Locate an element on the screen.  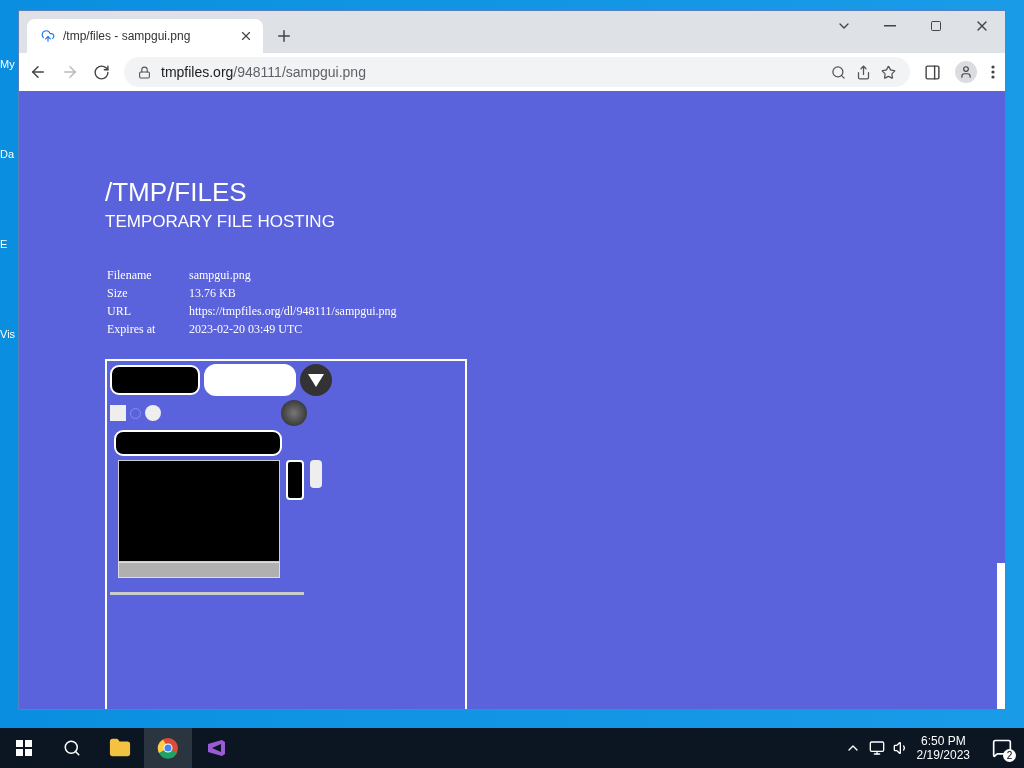
clock: 6:50 PM 2/19/2023 is located at coordinates (943, 748).